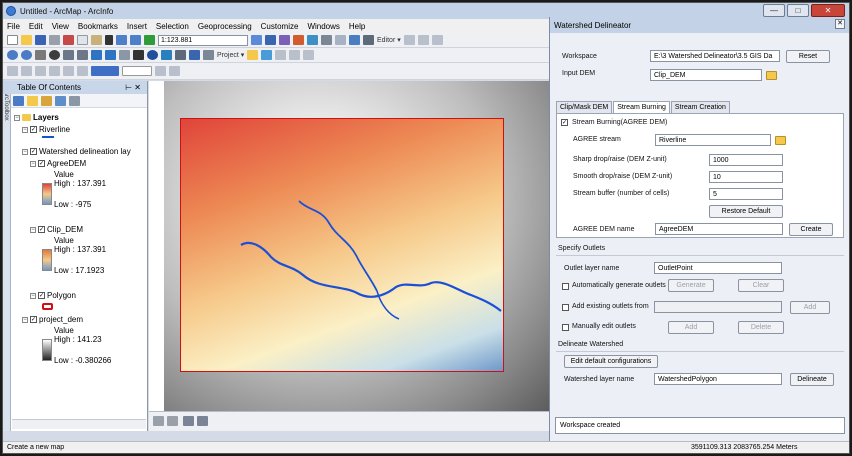  Describe the element at coordinates (152, 55) in the screenshot. I see `identify-icon` at that location.